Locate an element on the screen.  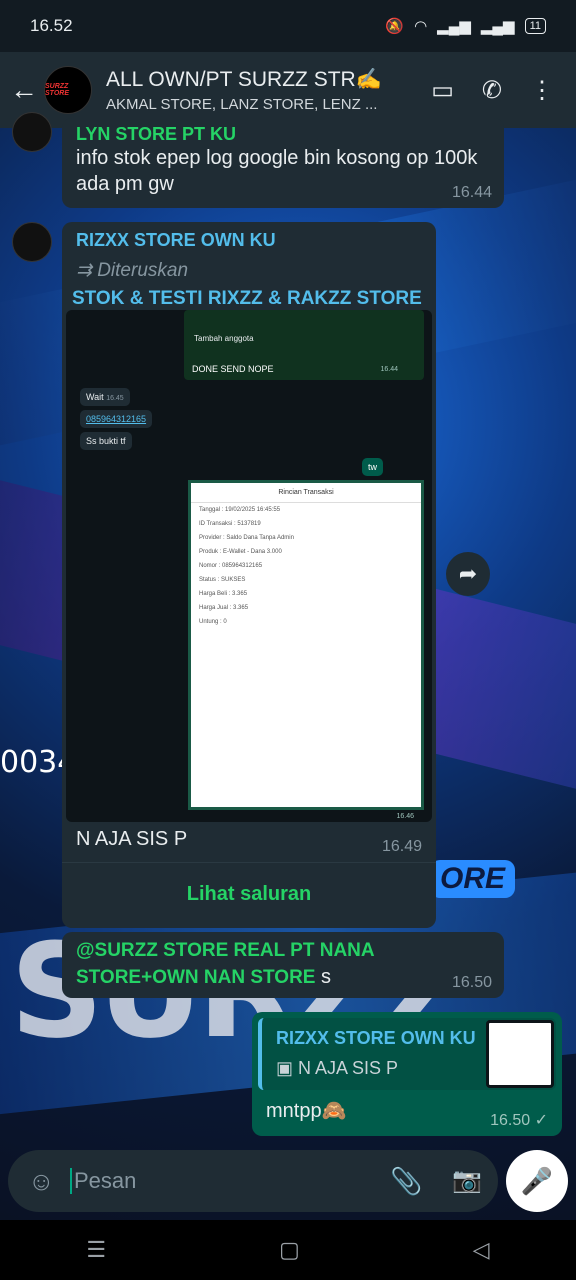
screenshot-wait-time: 16.45 is located at coordinates (115, 398).